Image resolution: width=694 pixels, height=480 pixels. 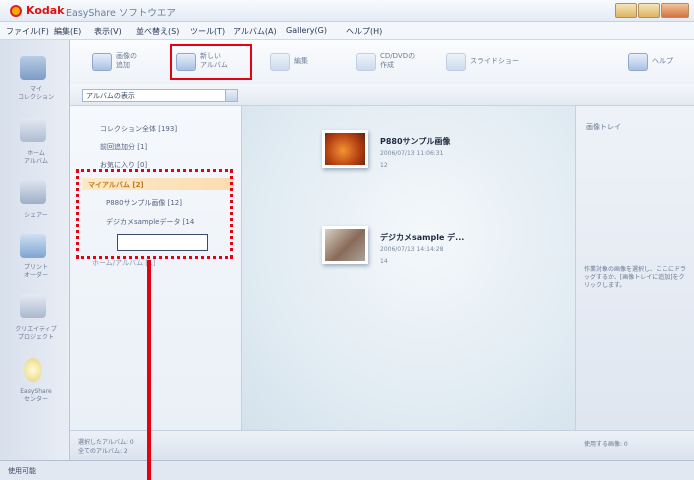 What do you see at coordinates (364, 31) in the screenshot?
I see `menu-help: ヘルプ(H)` at bounding box center [364, 31].